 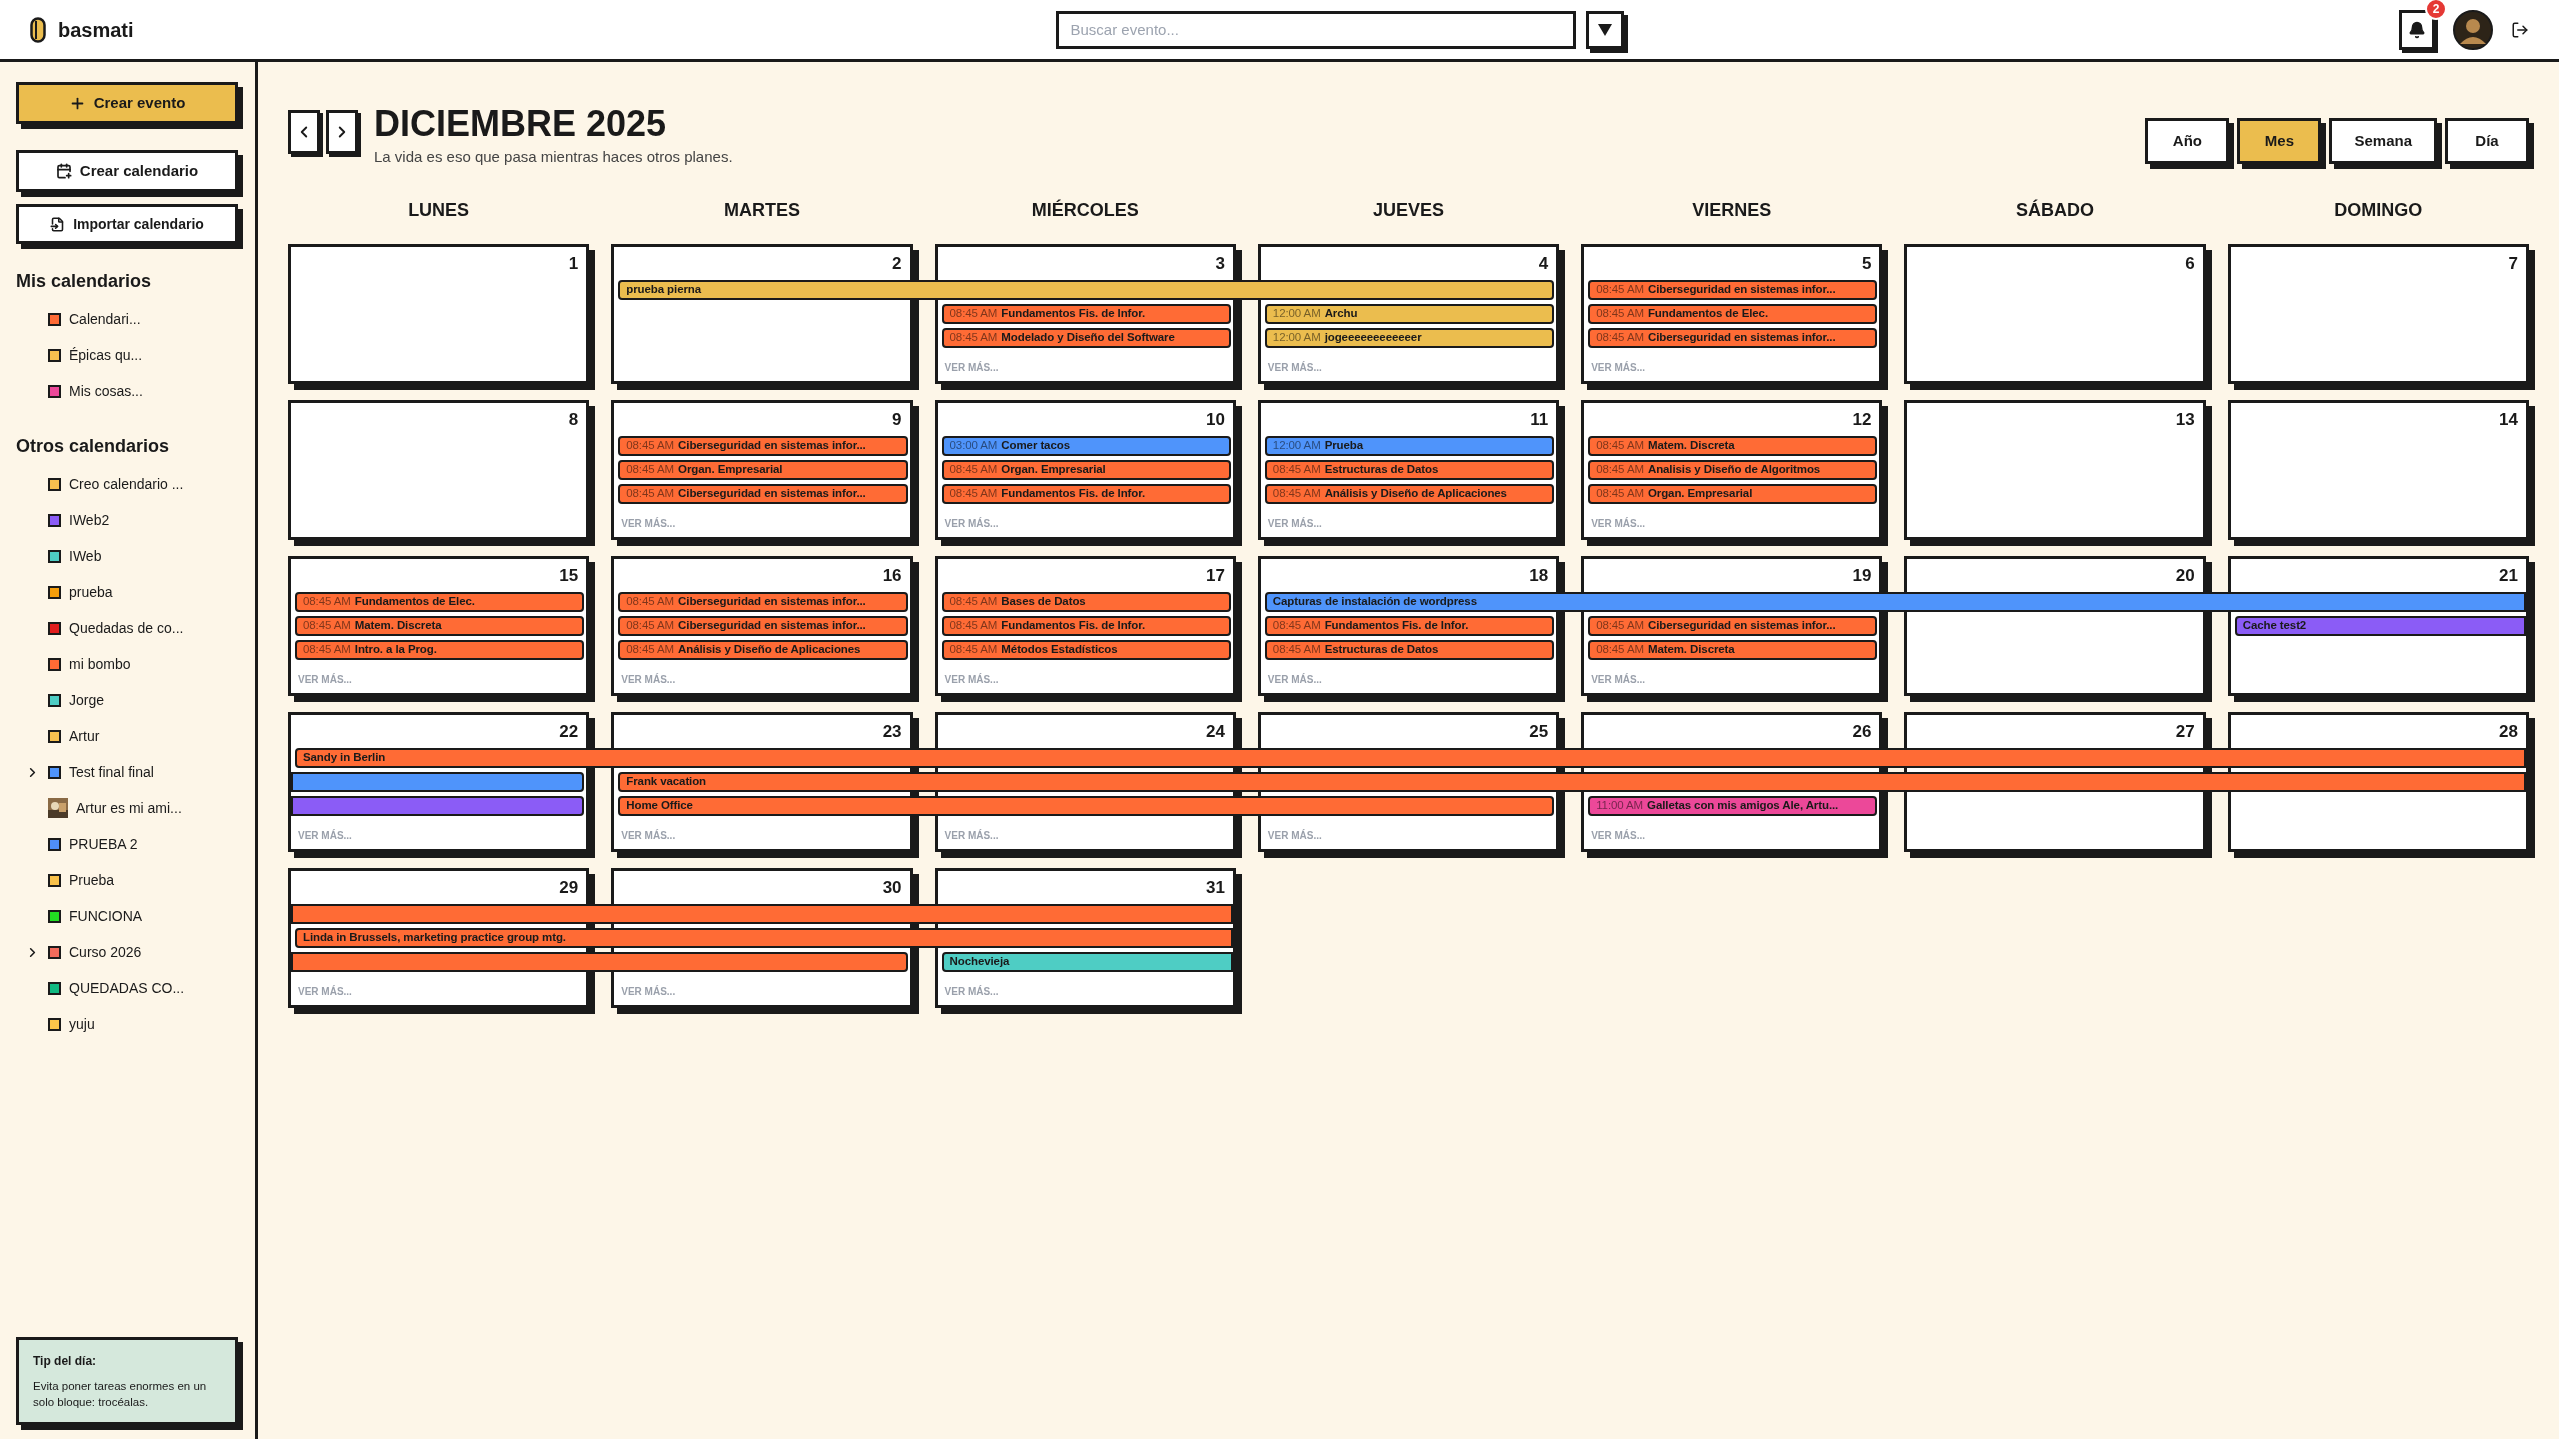 I want to click on logout-icon, so click(x=2520, y=29).